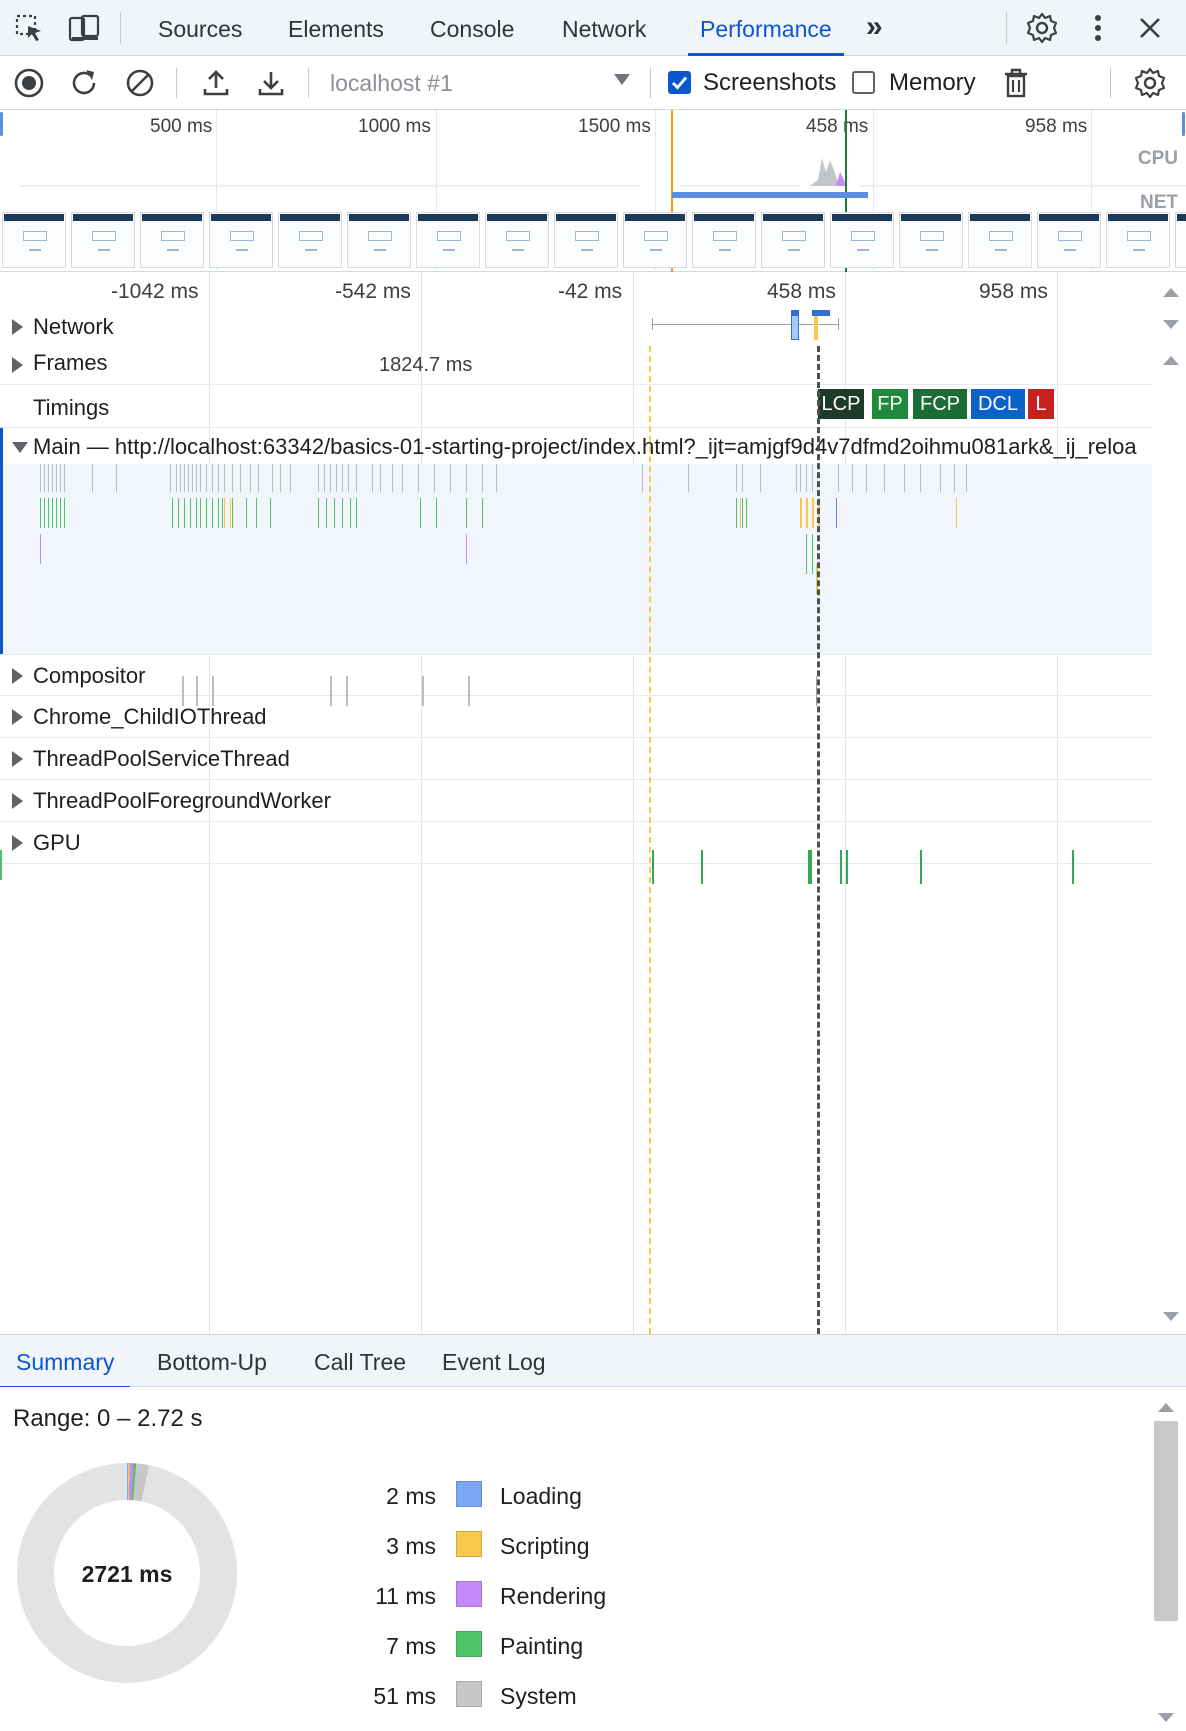  Describe the element at coordinates (1016, 83) in the screenshot. I see `trash-icon` at that location.